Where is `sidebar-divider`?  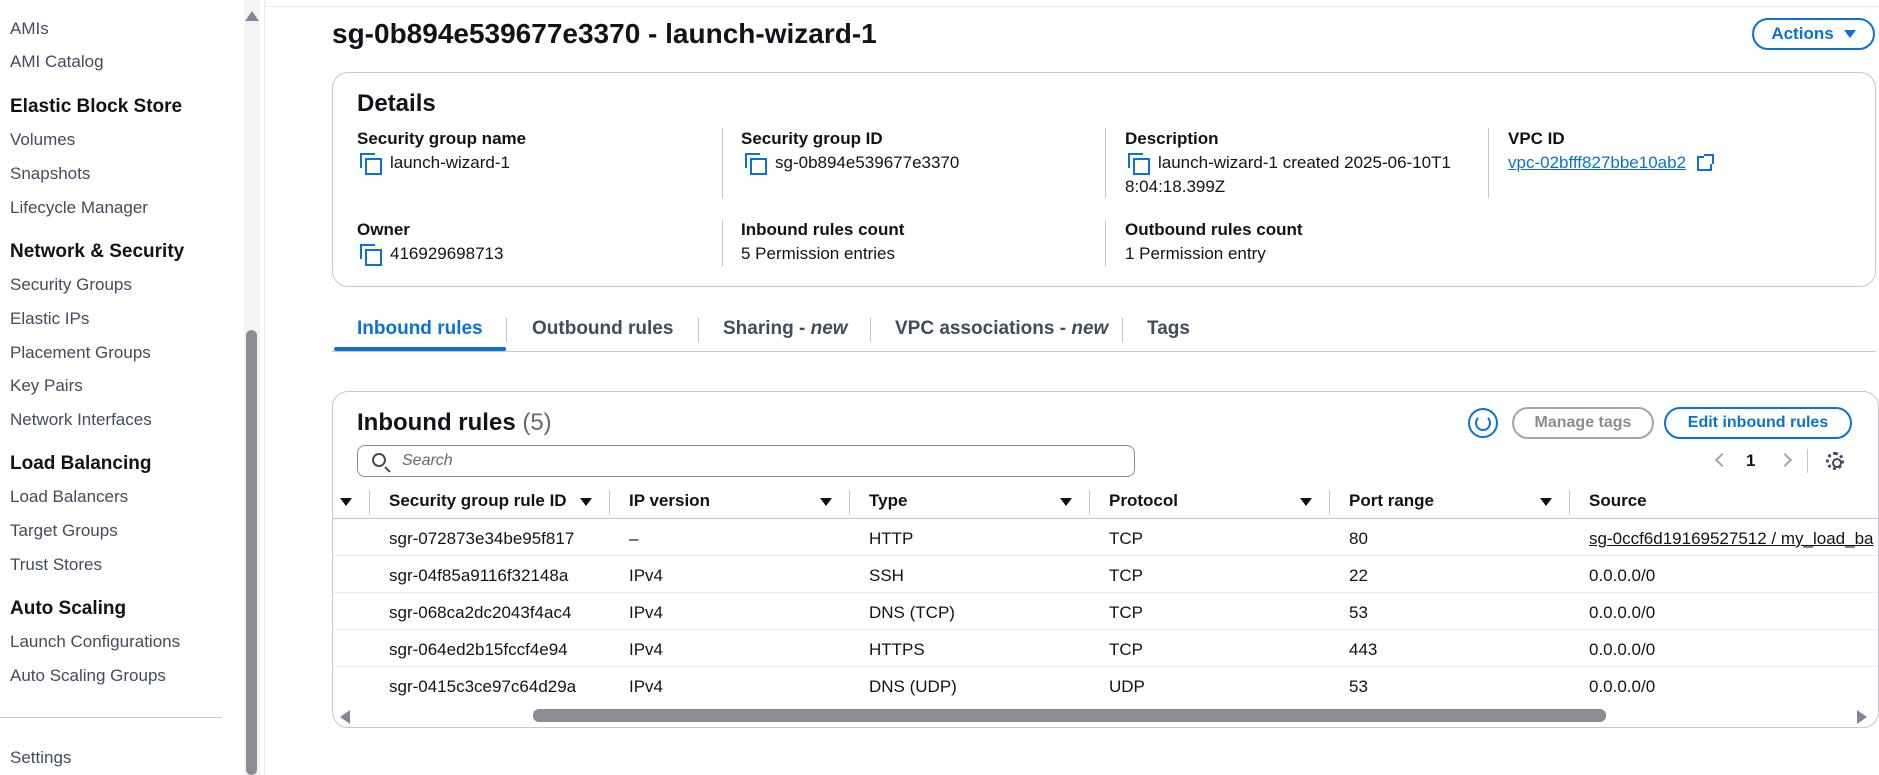 sidebar-divider is located at coordinates (111, 717).